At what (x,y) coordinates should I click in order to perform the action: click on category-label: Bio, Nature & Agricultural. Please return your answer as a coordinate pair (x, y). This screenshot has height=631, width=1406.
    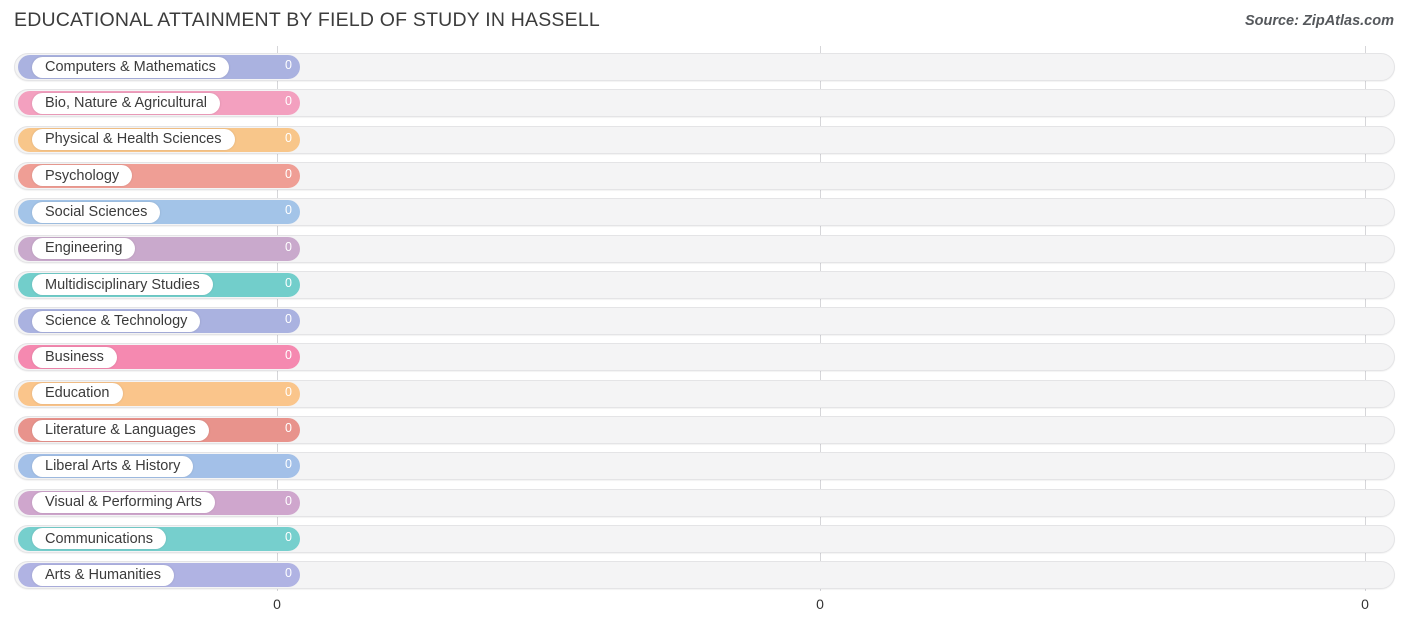
    Looking at the image, I should click on (126, 103).